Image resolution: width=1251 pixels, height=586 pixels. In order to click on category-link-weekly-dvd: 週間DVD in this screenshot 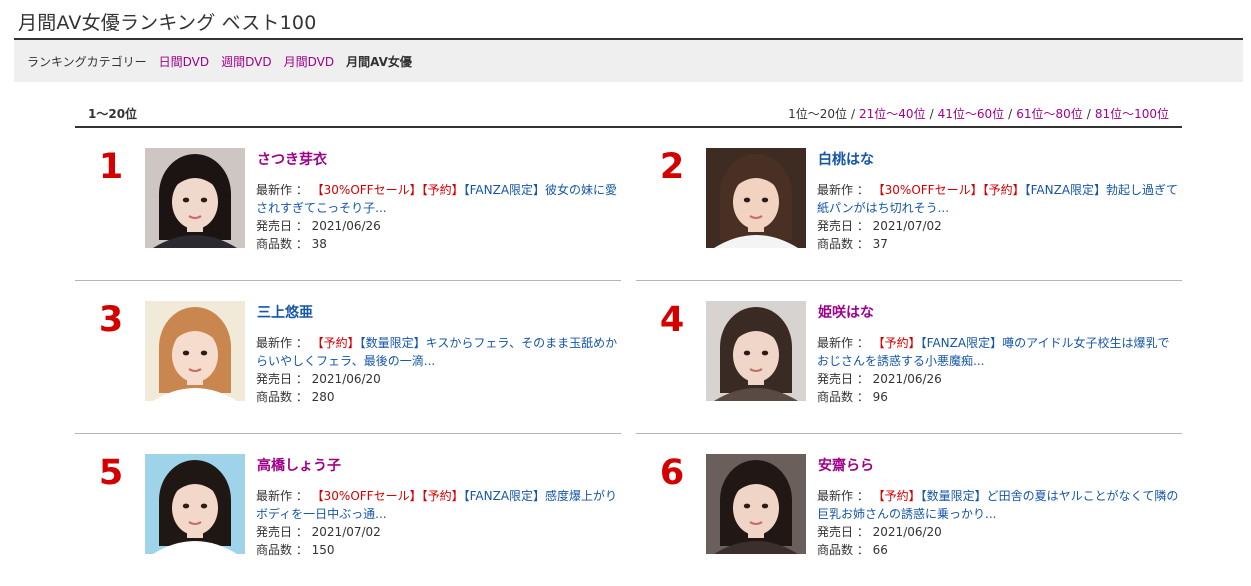, I will do `click(246, 61)`.